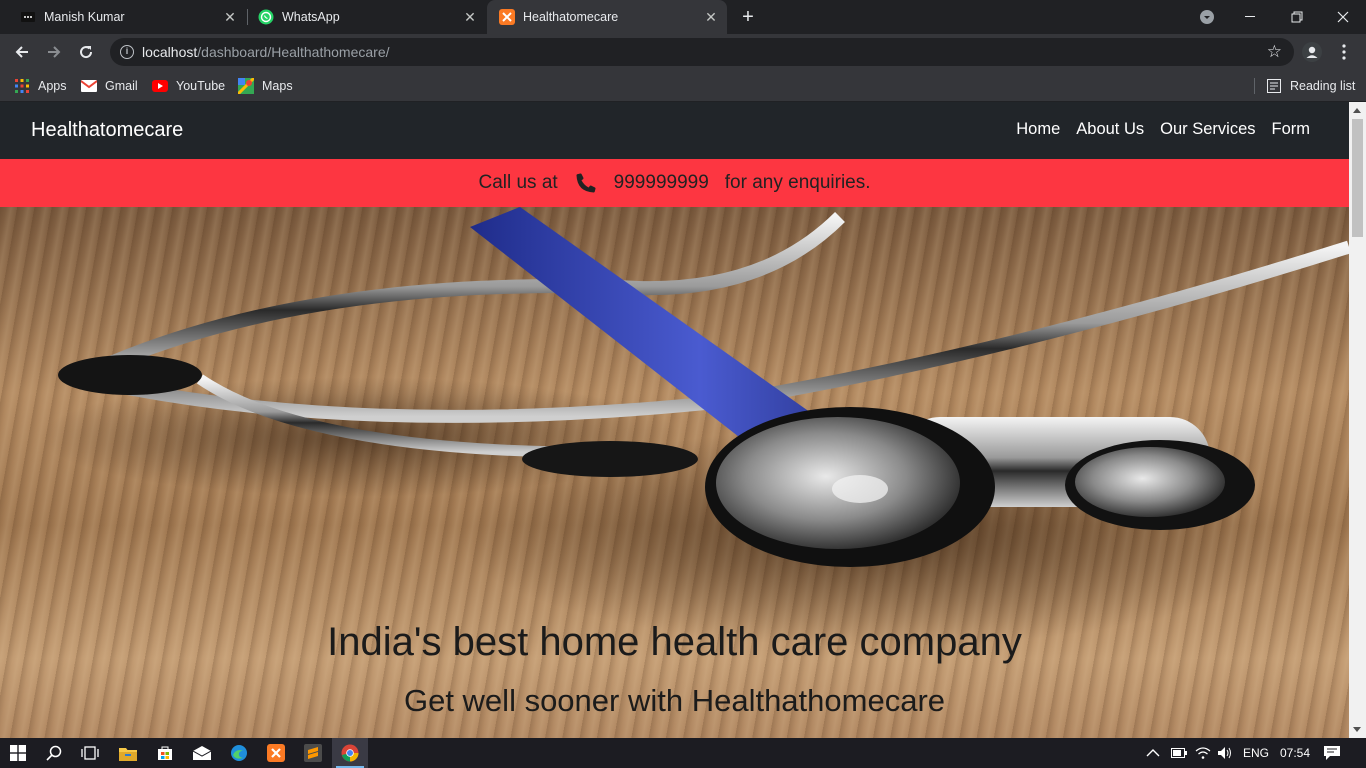 The width and height of the screenshot is (1366, 768). I want to click on page-scrollbar, so click(1357, 420).